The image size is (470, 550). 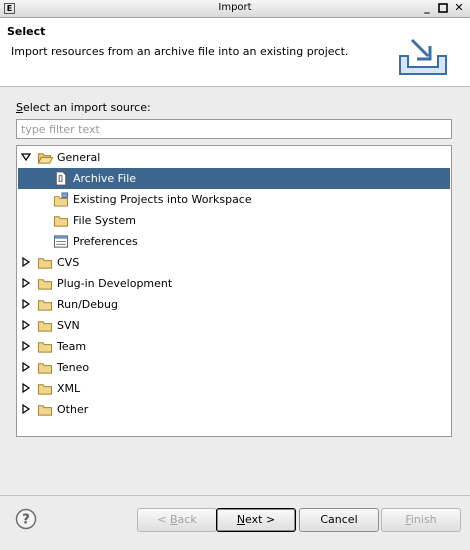 What do you see at coordinates (234, 220) in the screenshot?
I see `tree-item: File System` at bounding box center [234, 220].